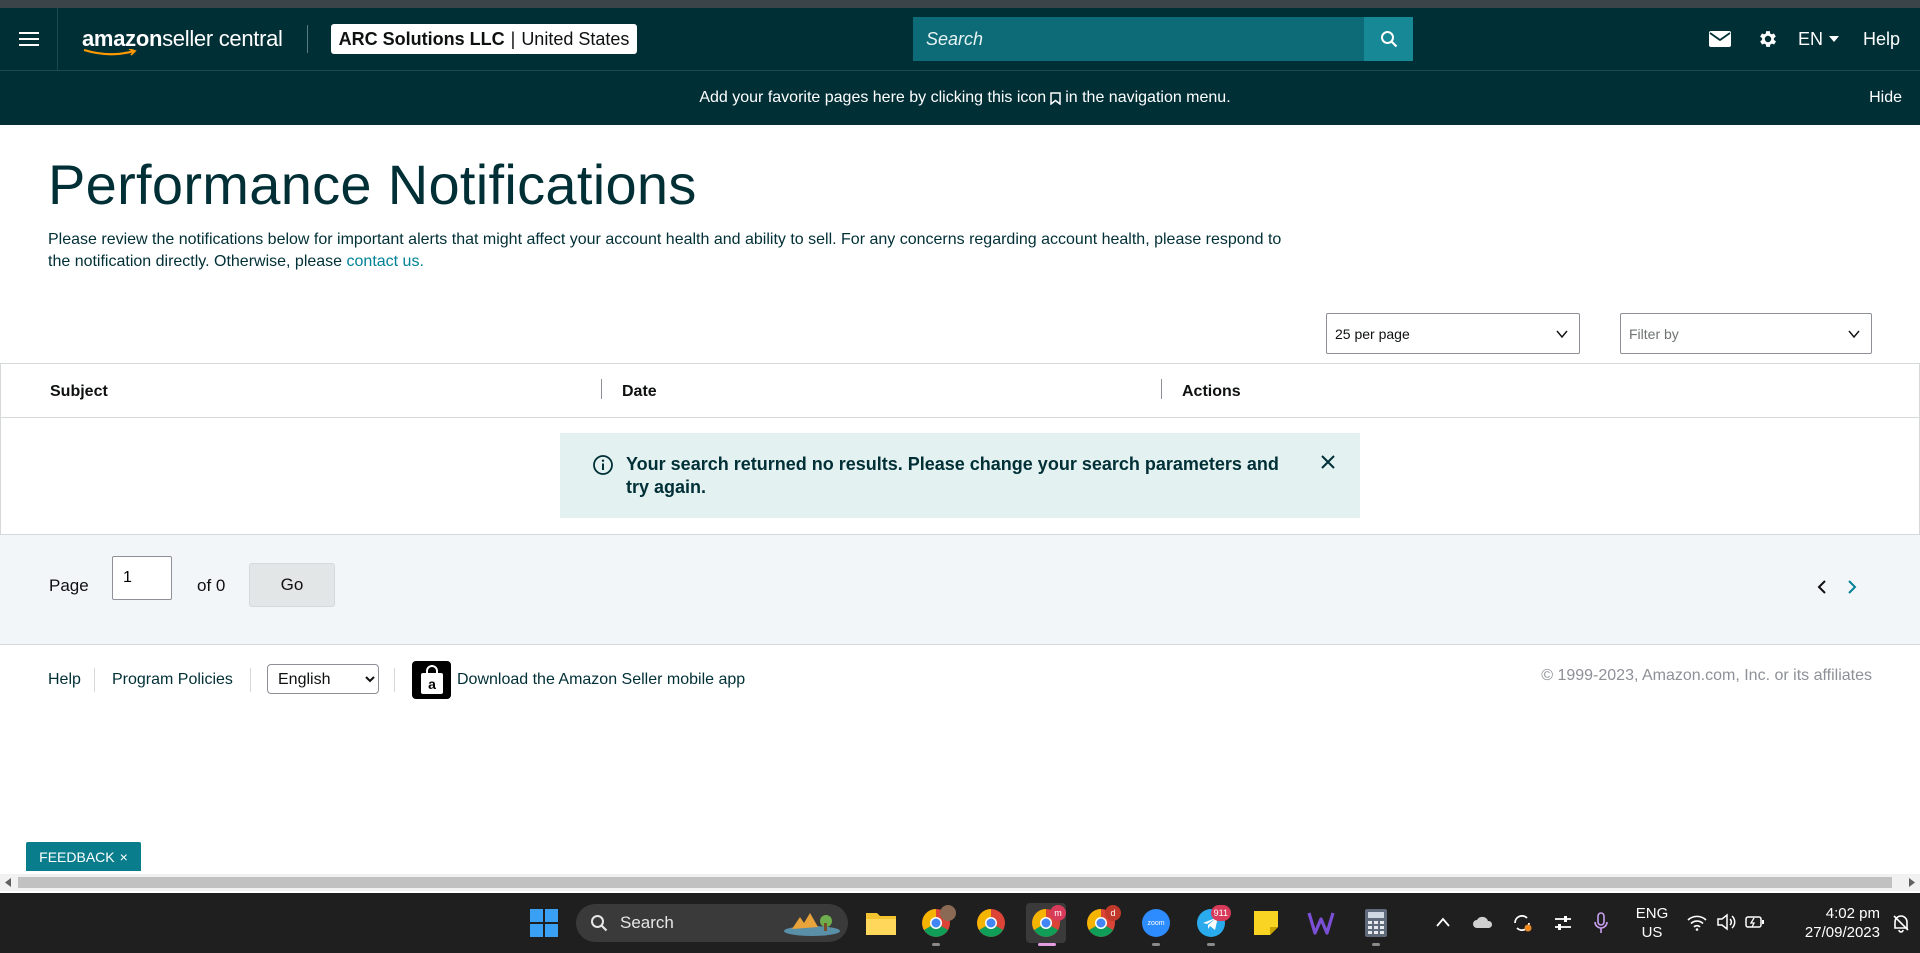 The height and width of the screenshot is (953, 1920). Describe the element at coordinates (1138, 39) in the screenshot. I see `search-input` at that location.